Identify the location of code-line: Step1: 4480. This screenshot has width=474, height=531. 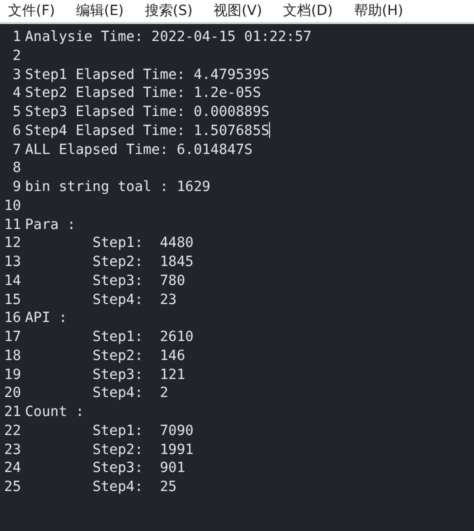
(142, 243).